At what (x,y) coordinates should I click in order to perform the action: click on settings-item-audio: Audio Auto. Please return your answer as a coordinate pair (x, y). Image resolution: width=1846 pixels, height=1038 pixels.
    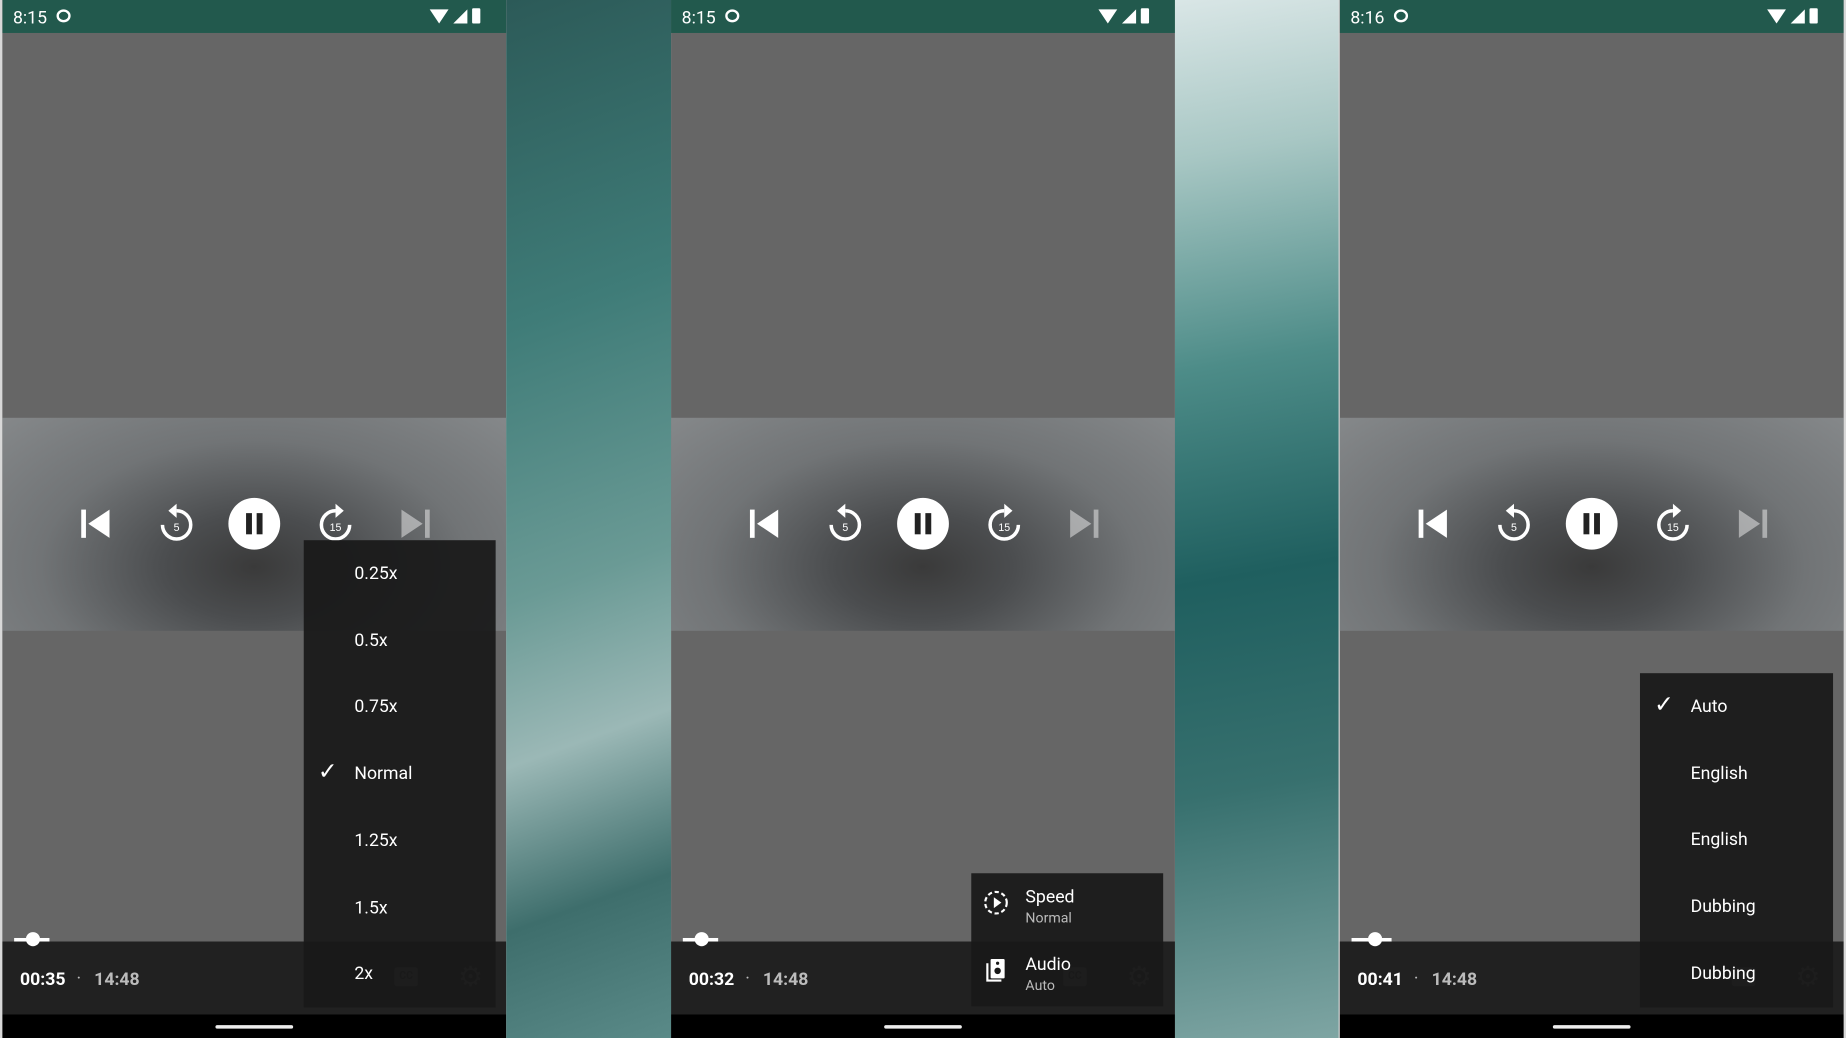
    Looking at the image, I should click on (1067, 973).